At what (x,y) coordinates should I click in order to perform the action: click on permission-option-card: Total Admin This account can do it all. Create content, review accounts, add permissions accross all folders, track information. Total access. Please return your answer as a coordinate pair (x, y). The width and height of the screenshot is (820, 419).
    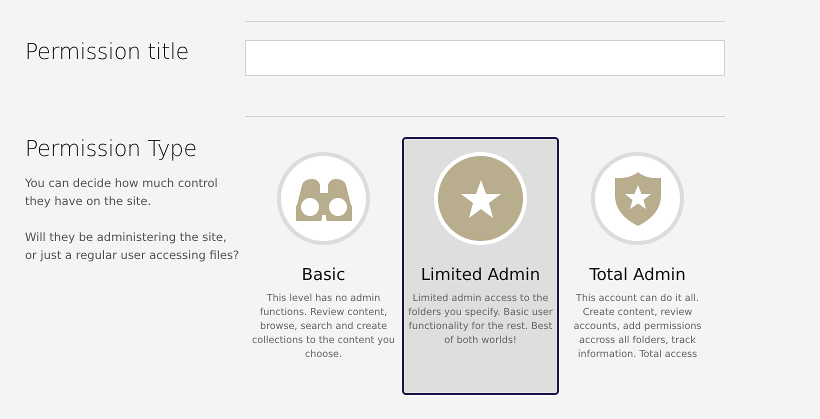
    Looking at the image, I should click on (637, 266).